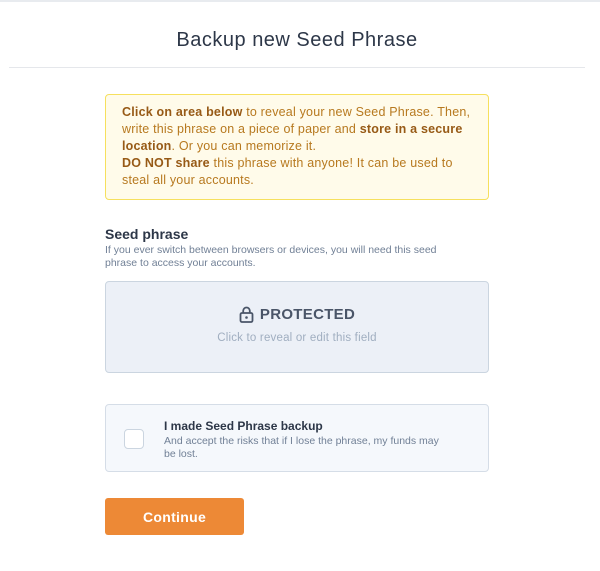  Describe the element at coordinates (307, 314) in the screenshot. I see `protected-title: PROTECTED` at that location.